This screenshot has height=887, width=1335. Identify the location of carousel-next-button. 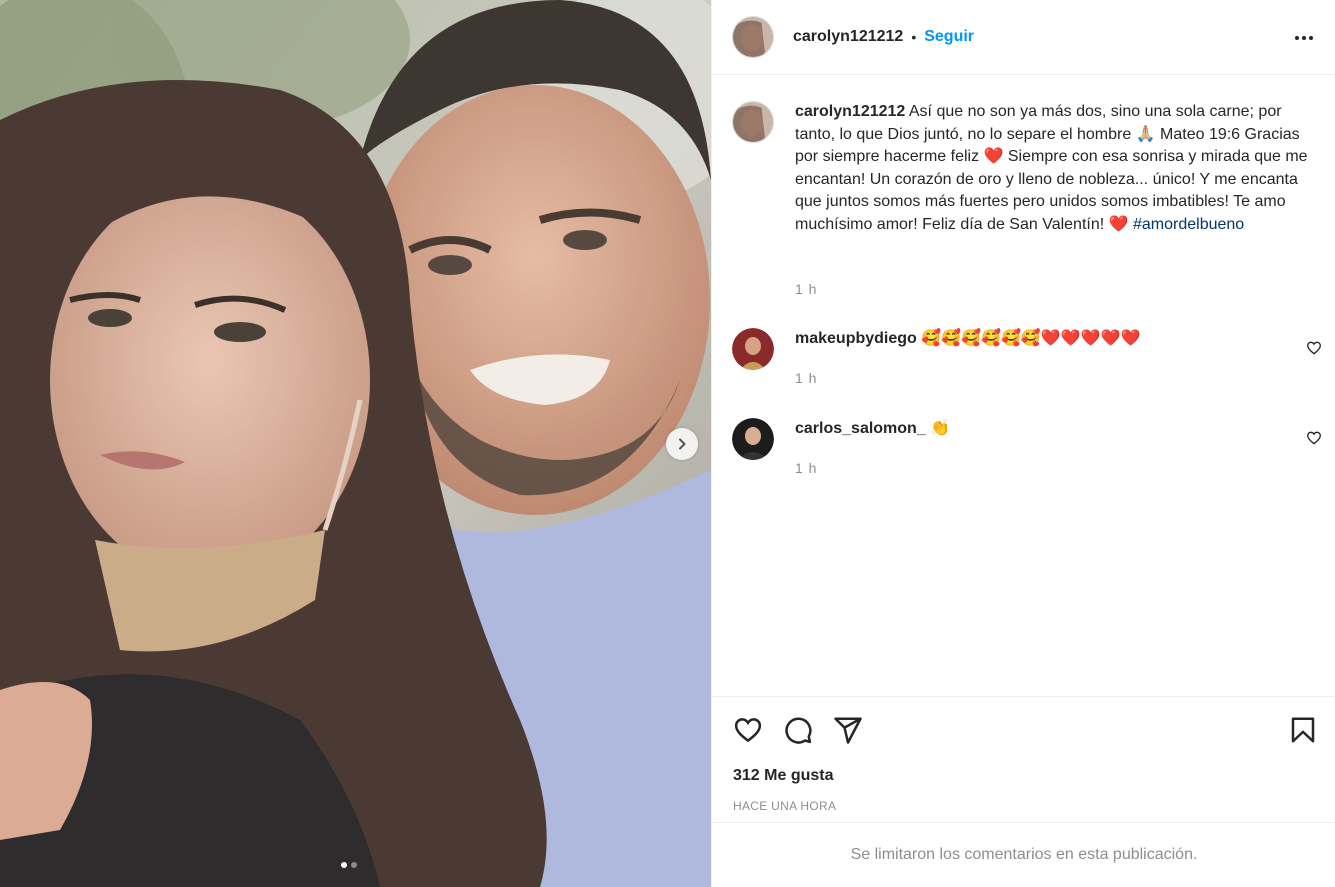
(682, 444).